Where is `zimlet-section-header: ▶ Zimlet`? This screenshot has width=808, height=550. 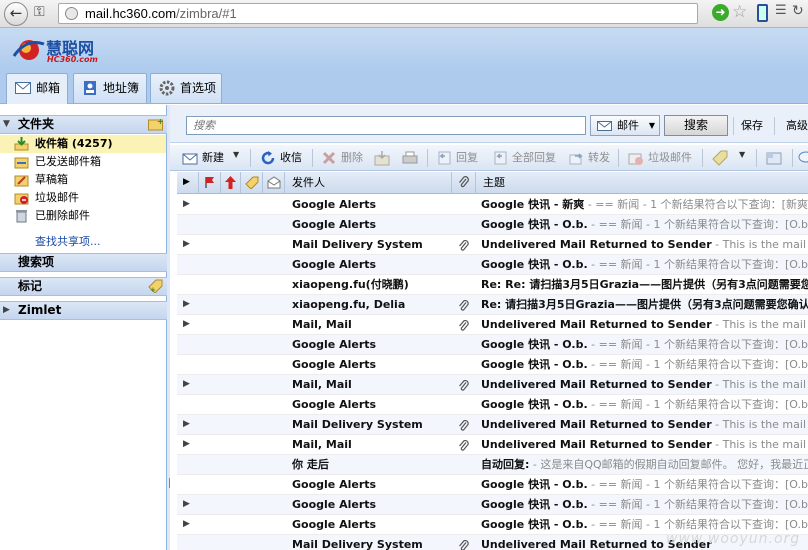
zimlet-section-header: ▶ Zimlet is located at coordinates (83, 310).